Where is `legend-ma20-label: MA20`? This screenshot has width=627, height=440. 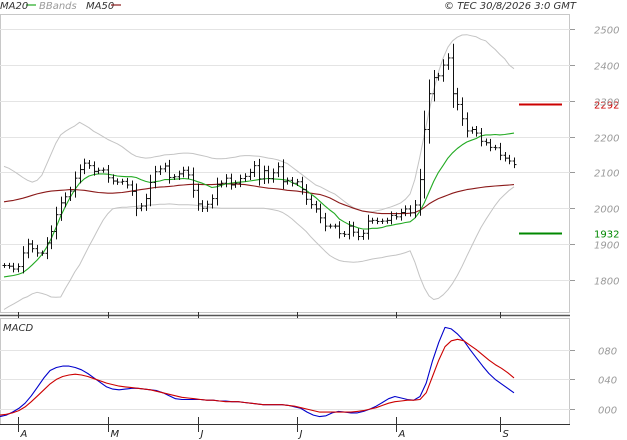 legend-ma20-label: MA20 is located at coordinates (14, 6).